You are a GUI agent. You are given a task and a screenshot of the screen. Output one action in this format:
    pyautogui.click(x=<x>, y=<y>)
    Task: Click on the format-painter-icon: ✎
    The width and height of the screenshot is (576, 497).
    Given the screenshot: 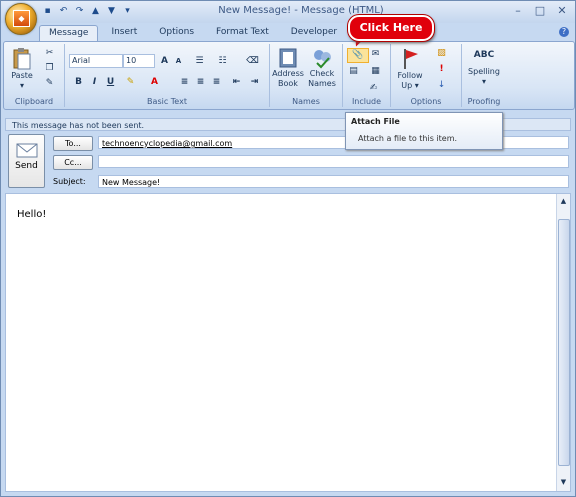 What is the action you would take?
    pyautogui.click(x=49, y=83)
    